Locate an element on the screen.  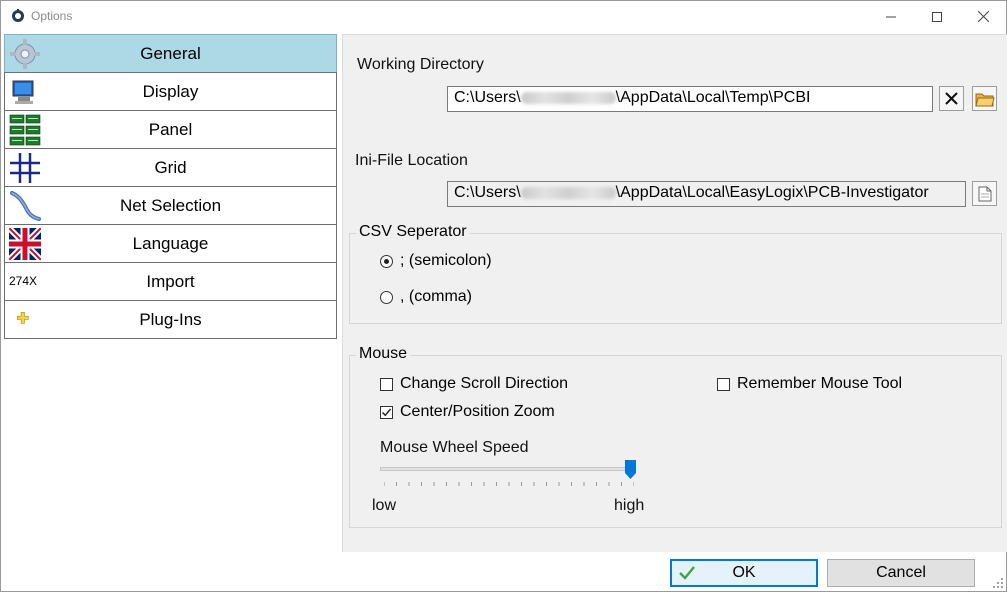
minimize-button is located at coordinates (891, 16).